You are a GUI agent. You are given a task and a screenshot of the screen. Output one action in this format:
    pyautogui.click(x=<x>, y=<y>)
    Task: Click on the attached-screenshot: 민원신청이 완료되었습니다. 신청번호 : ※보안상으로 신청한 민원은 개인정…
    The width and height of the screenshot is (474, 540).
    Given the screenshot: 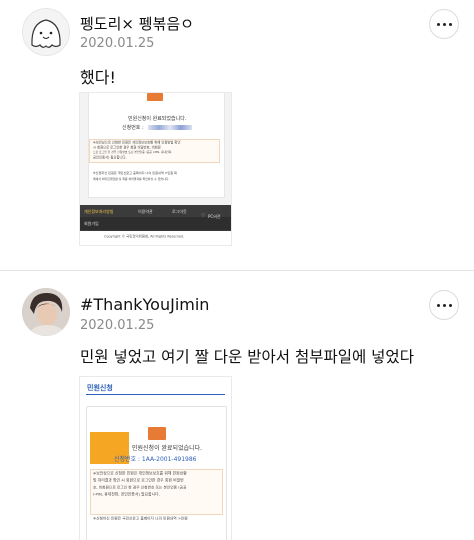 What is the action you would take?
    pyautogui.click(x=155, y=169)
    